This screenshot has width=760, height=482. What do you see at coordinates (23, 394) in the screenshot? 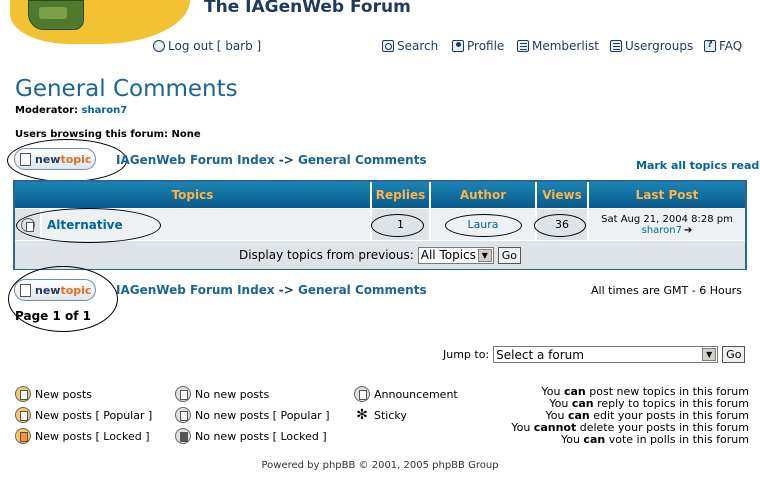
I see `new-posts-icon` at bounding box center [23, 394].